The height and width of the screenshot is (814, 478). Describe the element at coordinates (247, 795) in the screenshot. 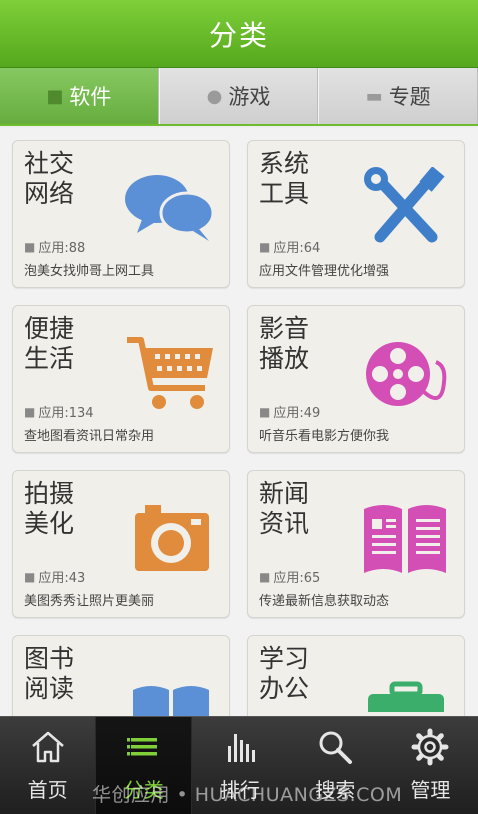

I see `watermark: 华创应用 • HUACHUANGZS.COM` at that location.